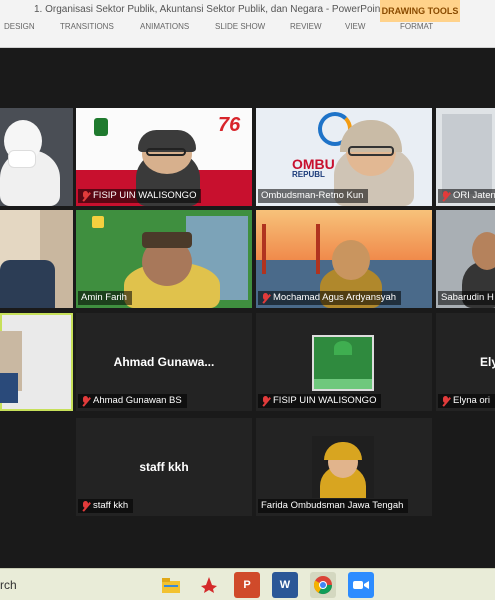 This screenshot has height=600, width=495. Describe the element at coordinates (19, 26) in the screenshot. I see `tab-design: DESIGN` at that location.